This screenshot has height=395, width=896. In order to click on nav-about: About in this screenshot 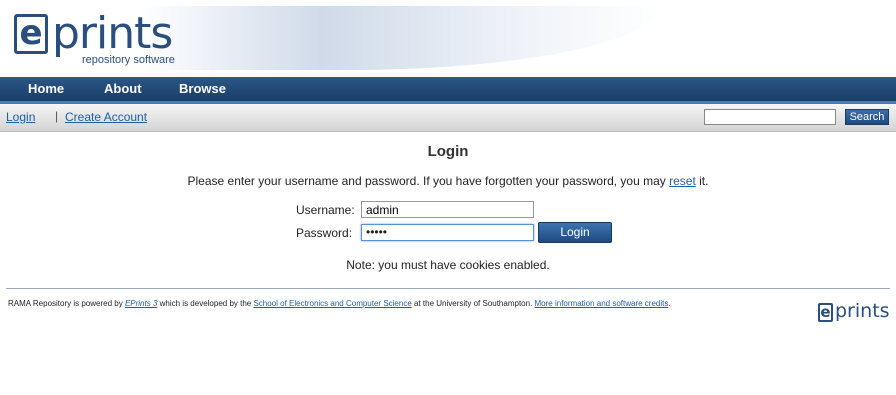, I will do `click(123, 88)`.